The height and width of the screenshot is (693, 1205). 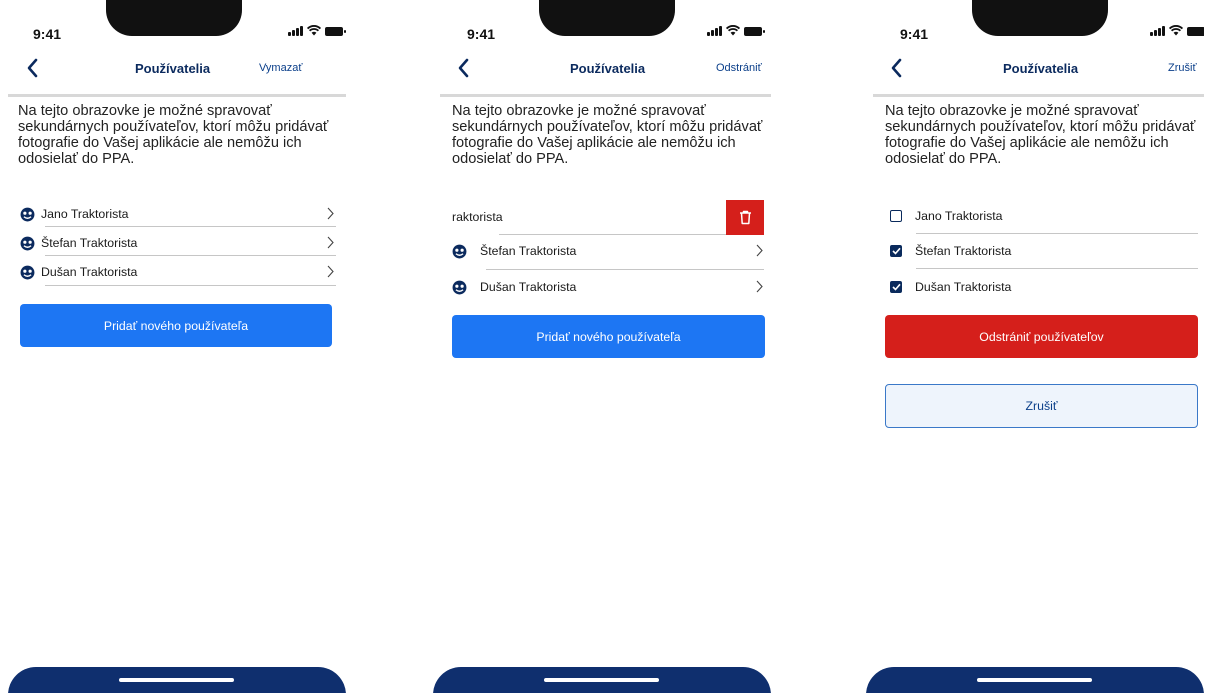 What do you see at coordinates (1040, 287) in the screenshot?
I see `user-select-row-dusan: Dušan Traktorista` at bounding box center [1040, 287].